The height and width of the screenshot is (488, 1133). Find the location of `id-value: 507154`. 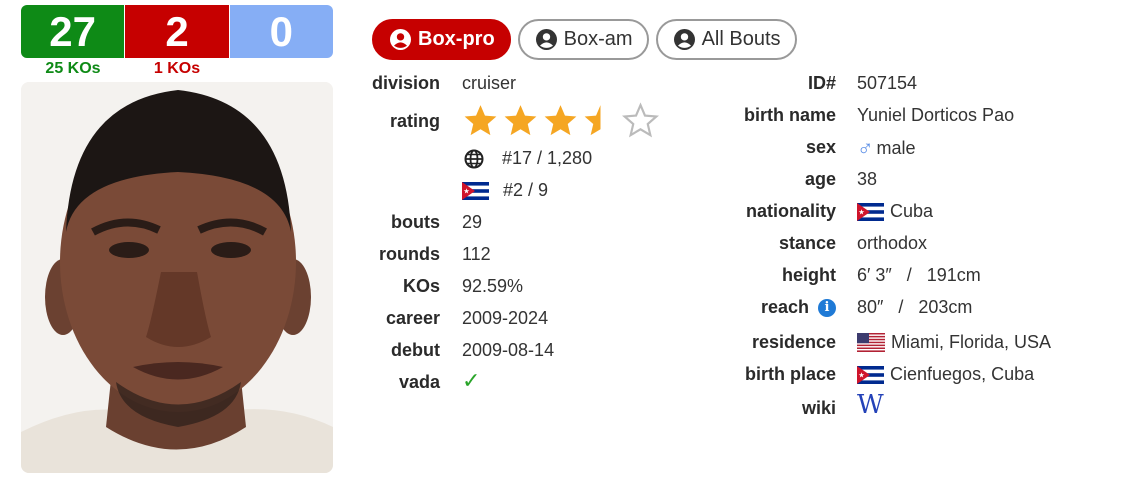

id-value: 507154 is located at coordinates (887, 83).